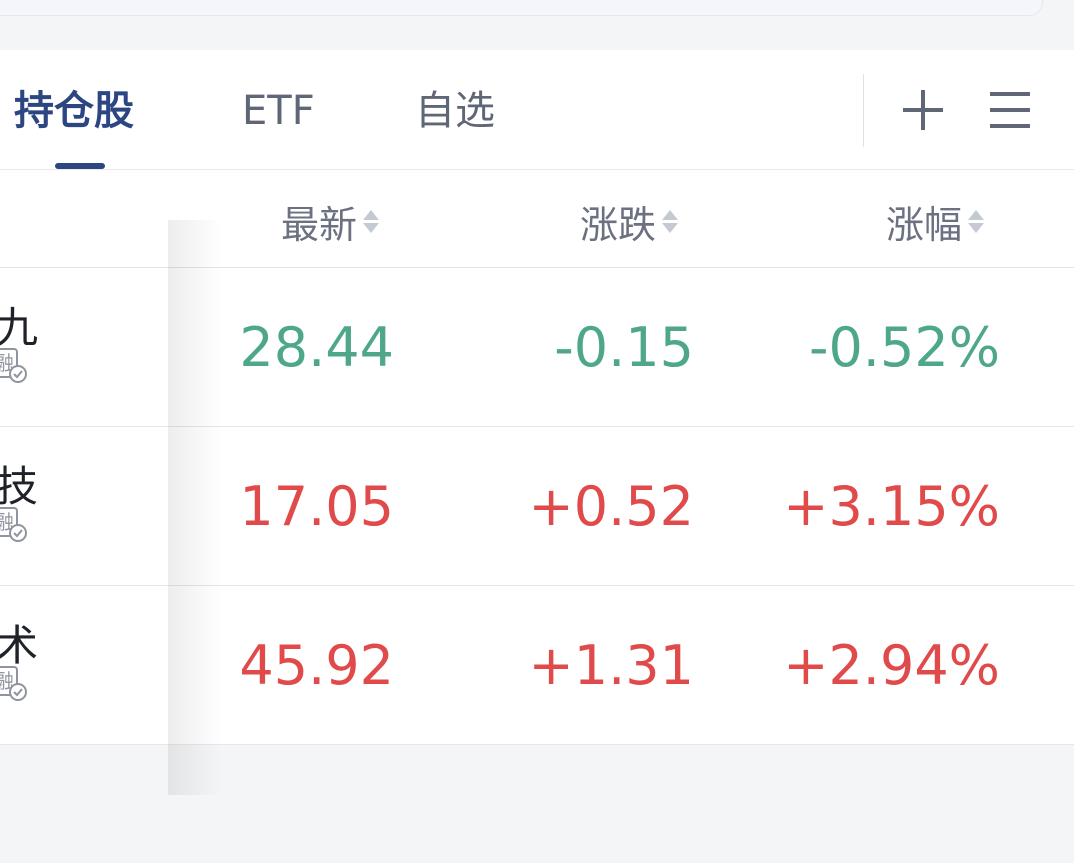  Describe the element at coordinates (19, 645) in the screenshot. I see `stock-name: 术` at that location.